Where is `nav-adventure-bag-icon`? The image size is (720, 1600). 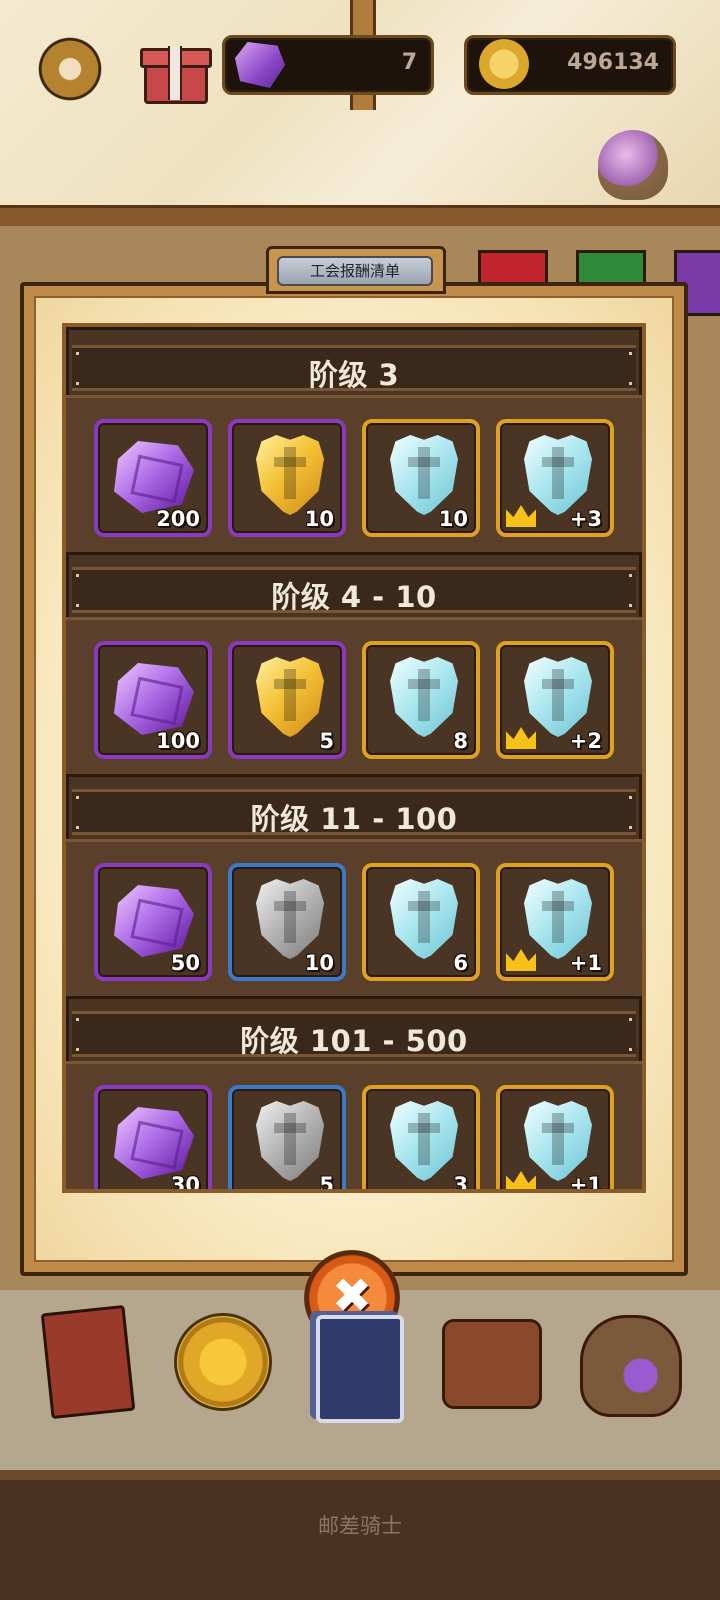 nav-adventure-bag-icon is located at coordinates (487, 1360).